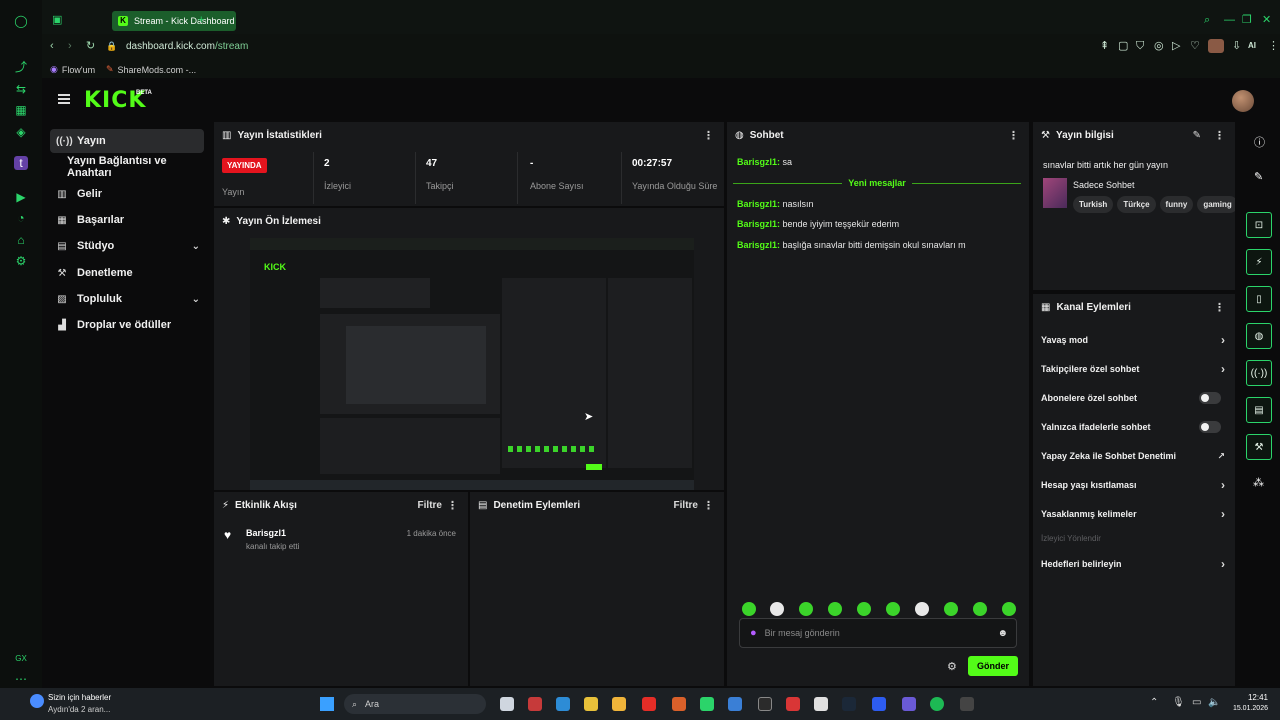 This screenshot has width=1280, height=720. I want to click on sidebar-item-stream-key: Yayın Bağlantısı ve Anahtarı, so click(137, 167).